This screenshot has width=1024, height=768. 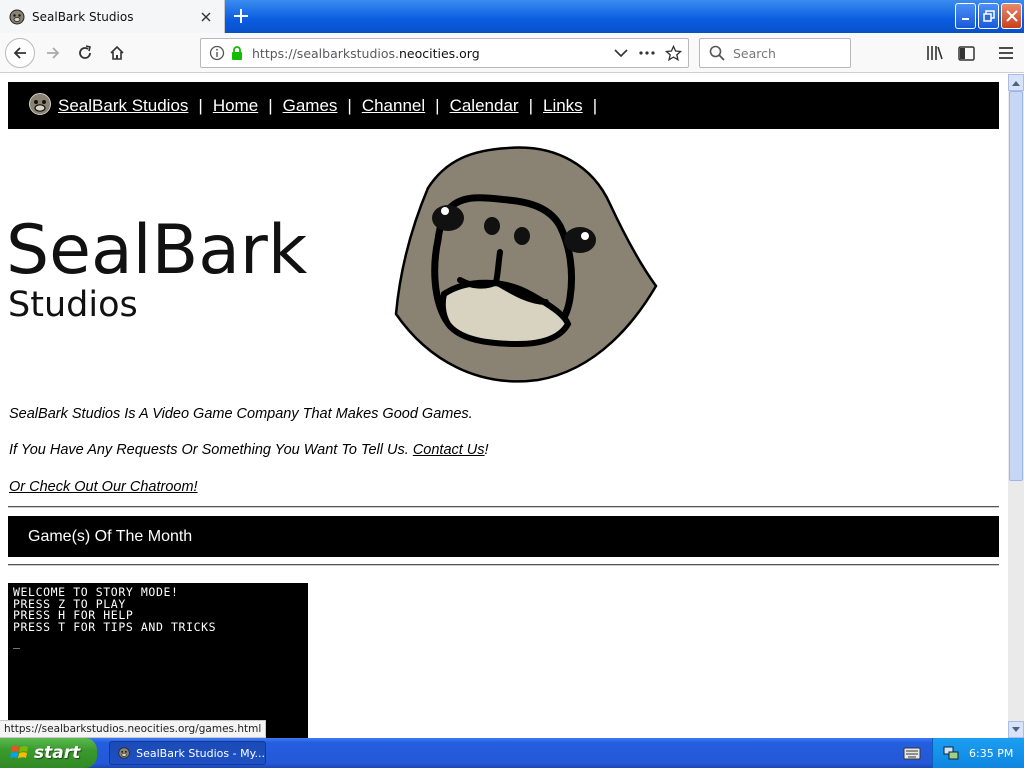 I want to click on menu-button, so click(x=1006, y=53).